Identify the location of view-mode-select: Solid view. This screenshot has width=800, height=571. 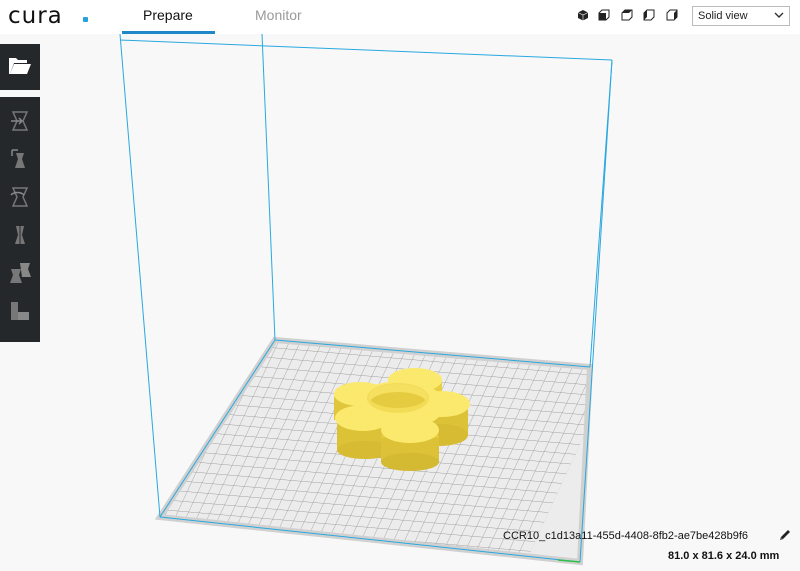
(741, 16).